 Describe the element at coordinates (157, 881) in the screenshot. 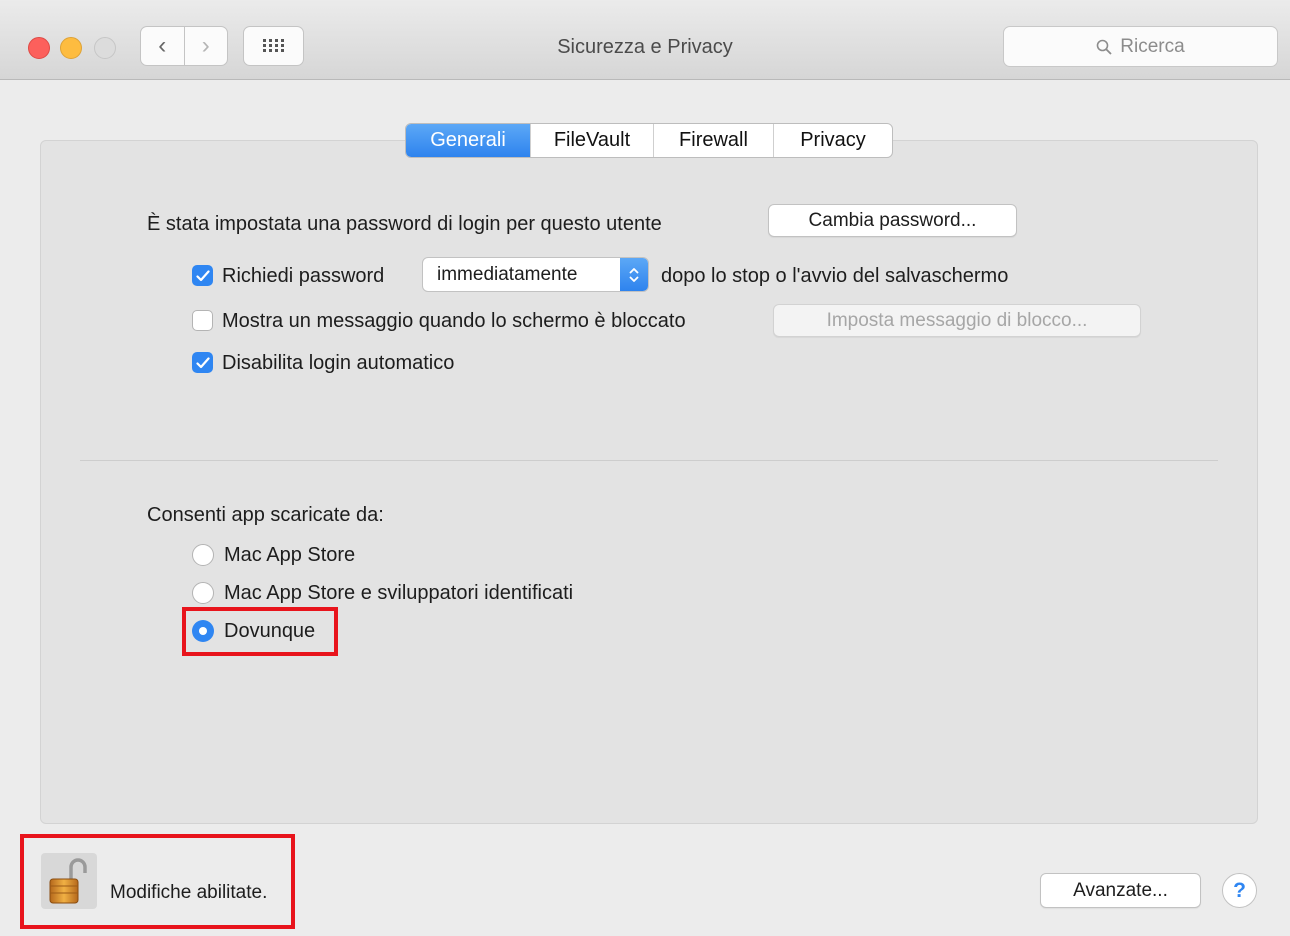

I see `annotation-highlight-lock` at that location.